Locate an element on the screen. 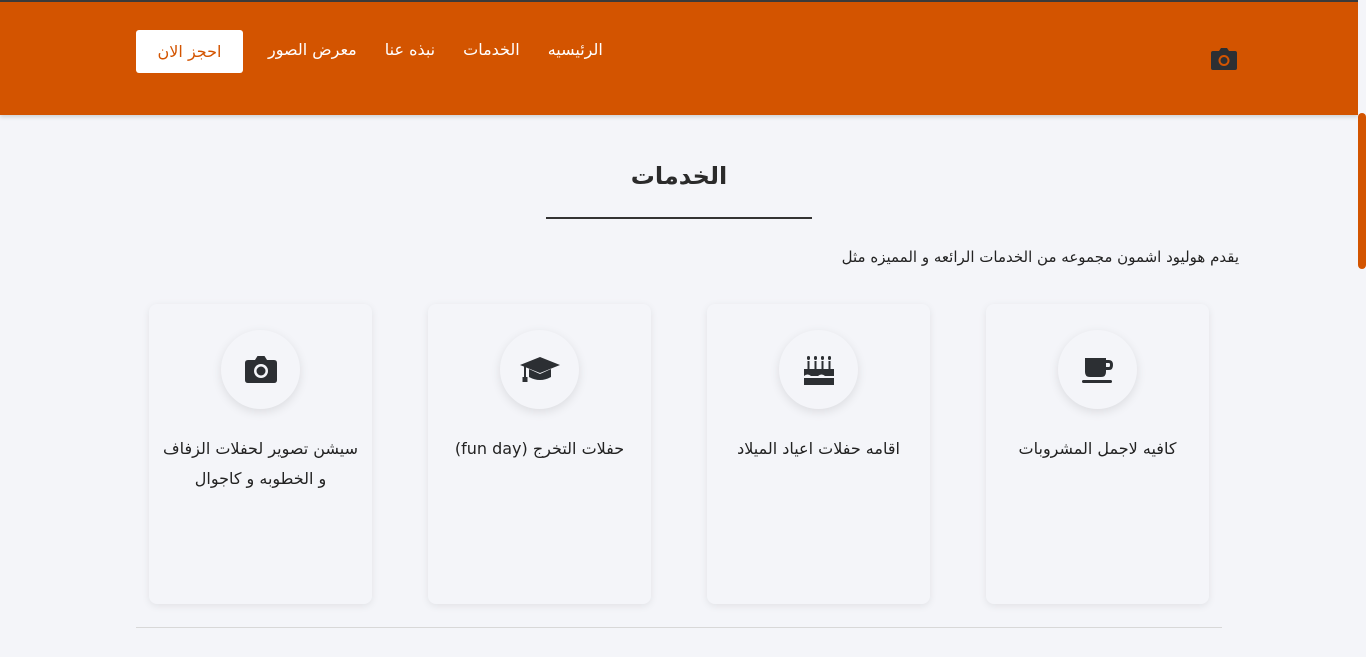 The width and height of the screenshot is (1366, 657). nav-link-about: نبذه عنا is located at coordinates (410, 49).